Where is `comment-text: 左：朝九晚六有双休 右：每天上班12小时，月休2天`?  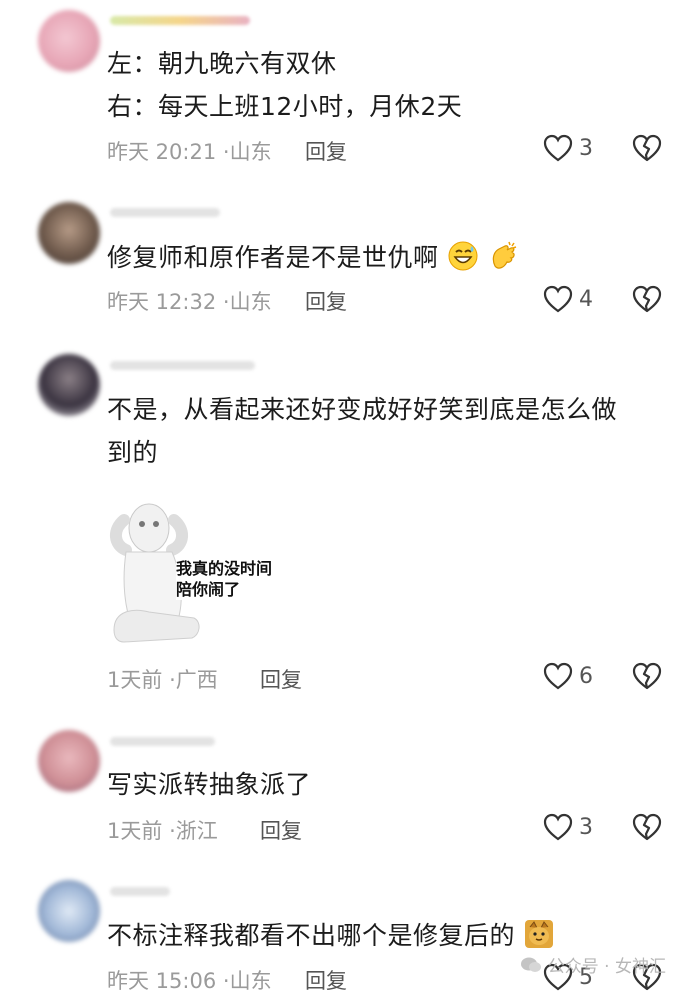 comment-text: 左：朝九晚六有双休 右：每天上班12小时，月休2天 is located at coordinates (373, 85).